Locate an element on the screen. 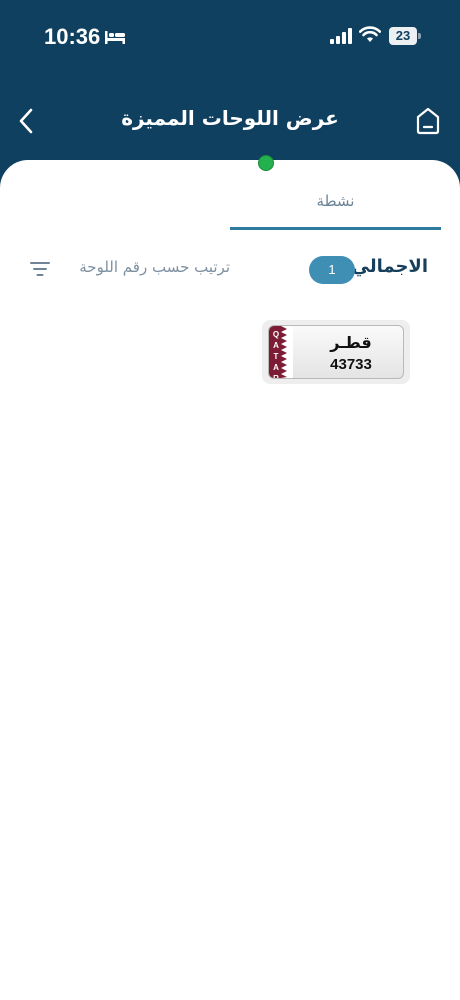  battery-icon: 23 is located at coordinates (405, 36).